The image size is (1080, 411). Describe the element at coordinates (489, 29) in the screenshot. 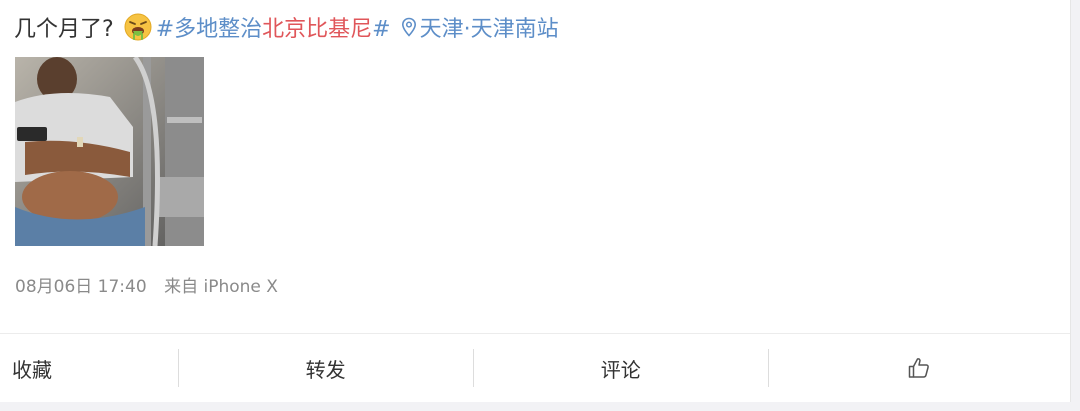

I see `location-label: 天津·天津南站` at that location.